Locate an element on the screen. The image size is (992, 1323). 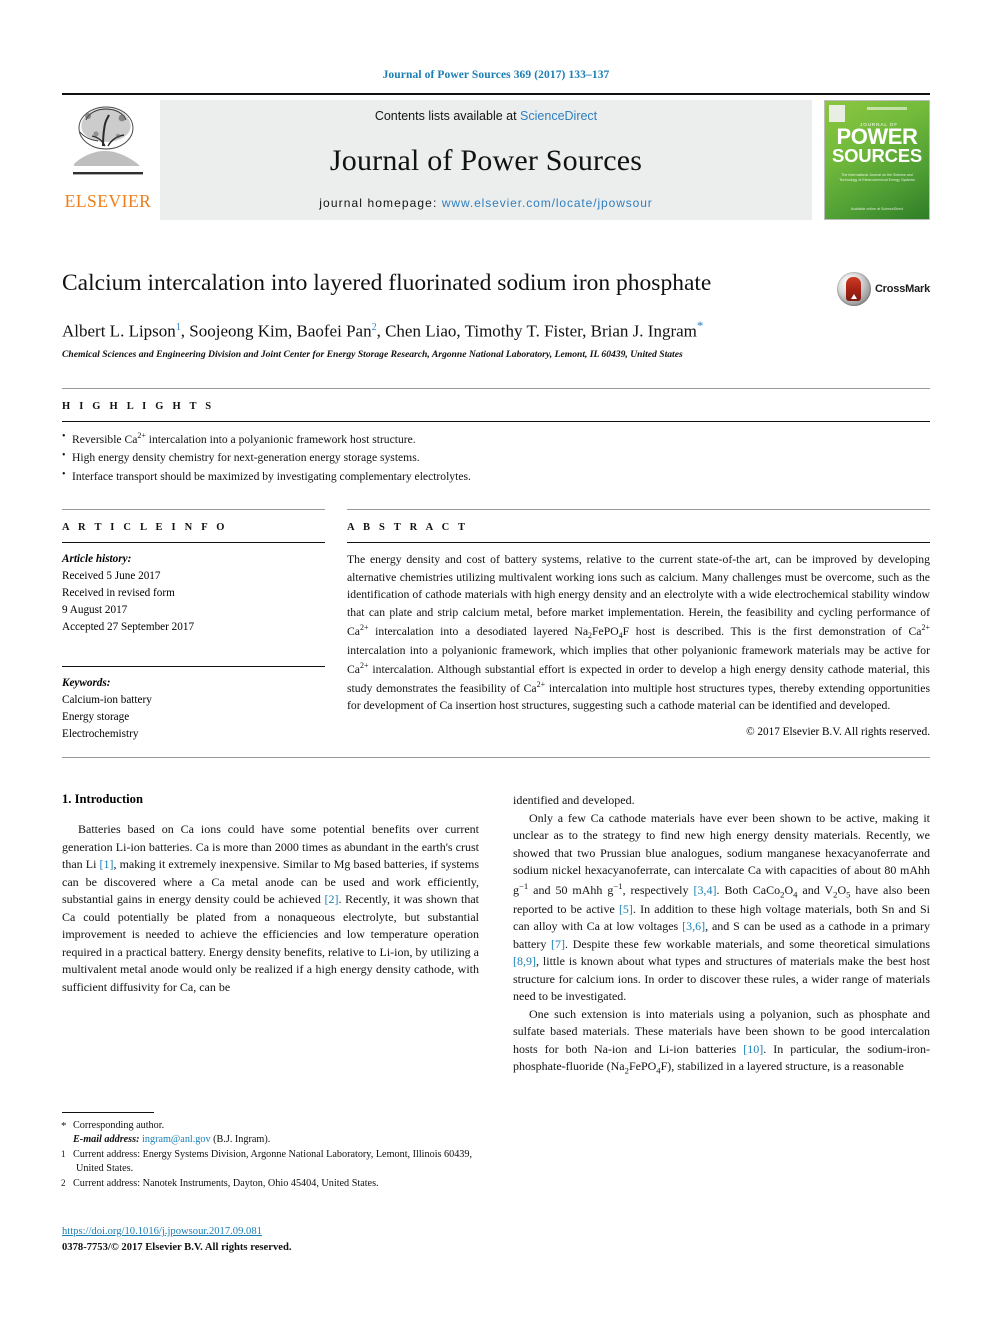
email-link: ingram@anl.gov is located at coordinates (176, 1139).